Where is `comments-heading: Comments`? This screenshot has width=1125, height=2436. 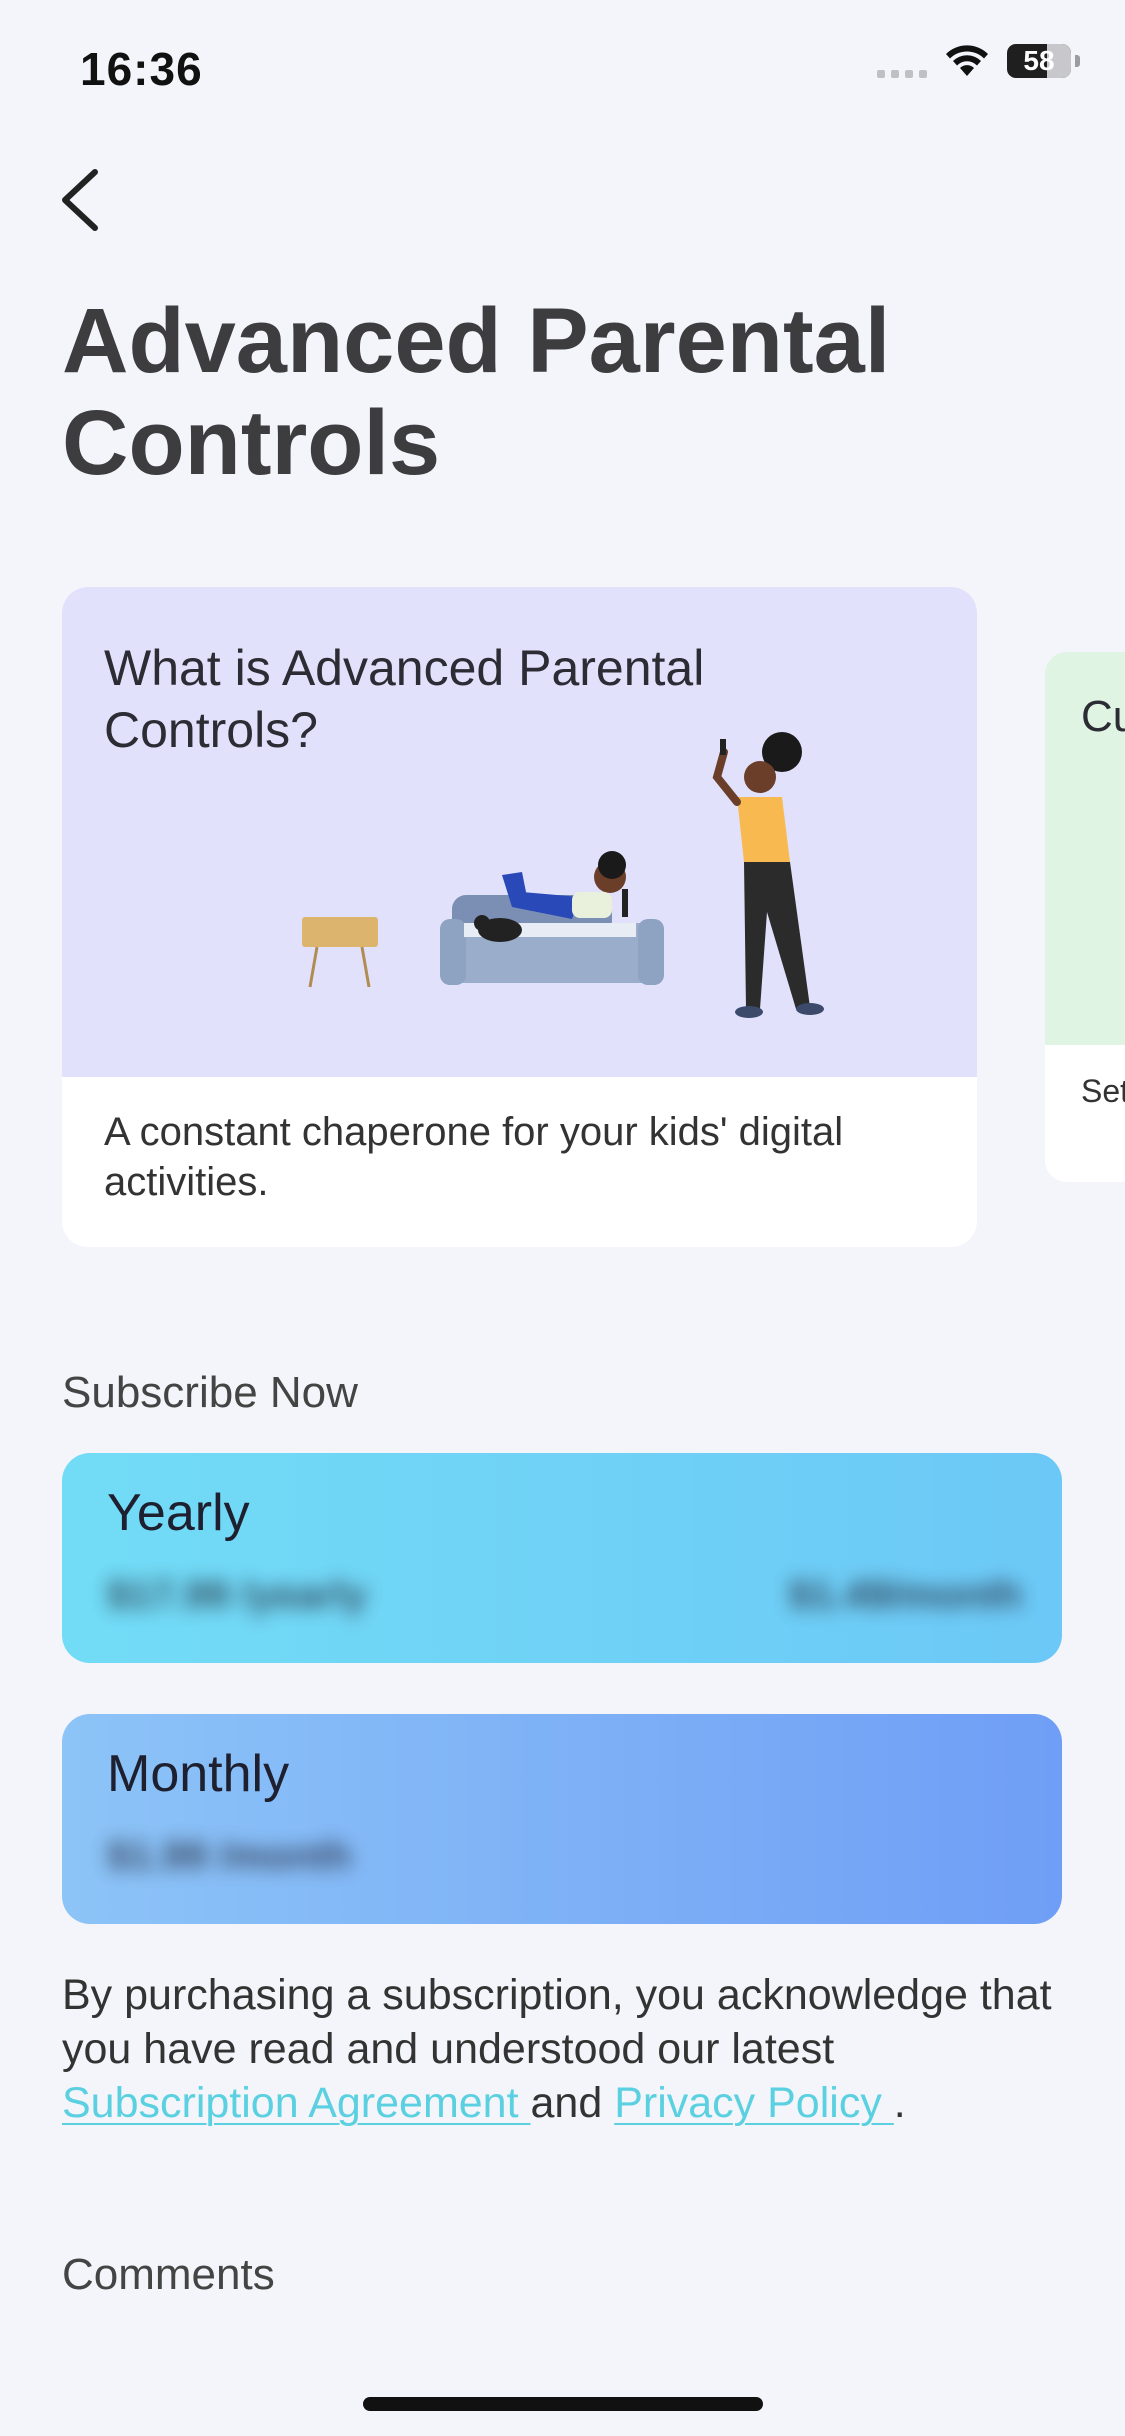
comments-heading: Comments is located at coordinates (168, 2274).